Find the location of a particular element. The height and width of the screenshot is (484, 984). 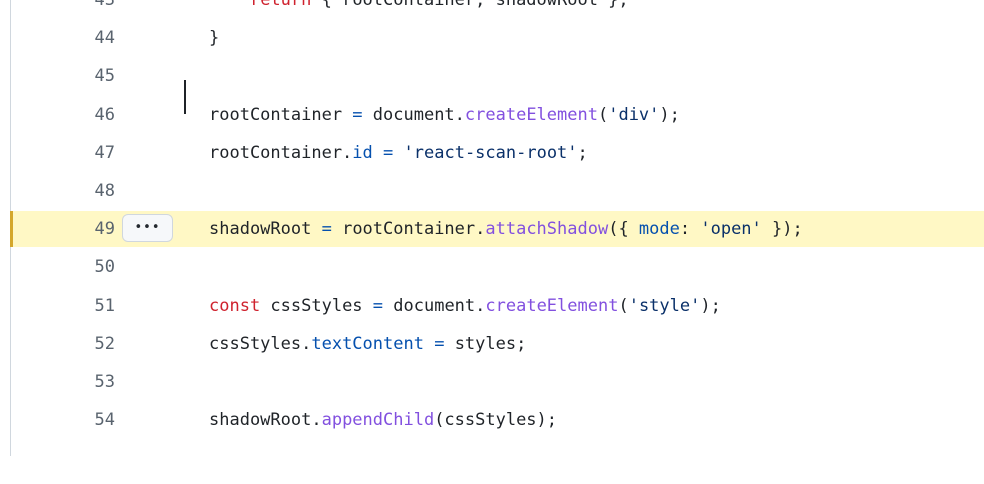

code-token: ({ is located at coordinates (623, 229).